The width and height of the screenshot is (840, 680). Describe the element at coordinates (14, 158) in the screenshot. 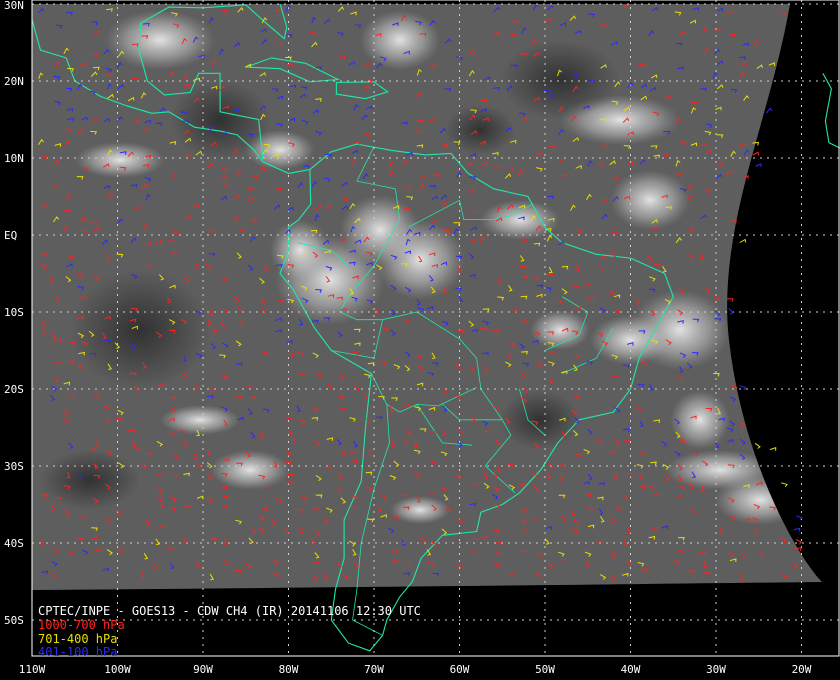

I see `lat-label: 10N` at that location.